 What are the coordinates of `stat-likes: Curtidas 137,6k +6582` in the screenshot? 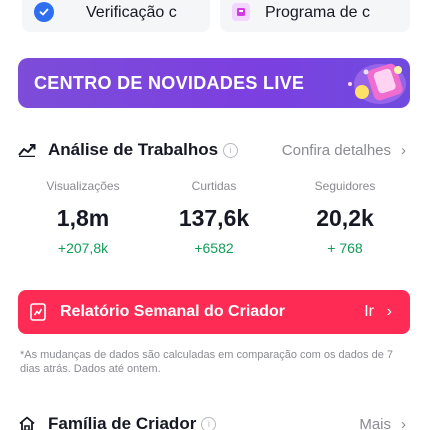 It's located at (214, 217).